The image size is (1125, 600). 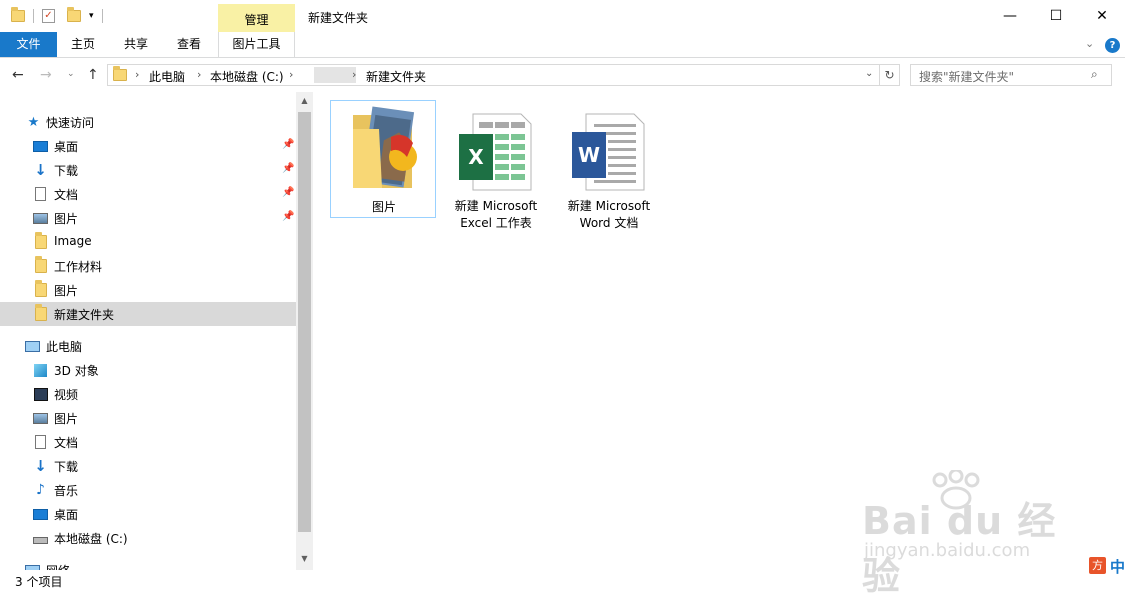 I want to click on baidu-watermark-logo: Bai du 经验 jingyan.baidu.com, so click(x=967, y=534).